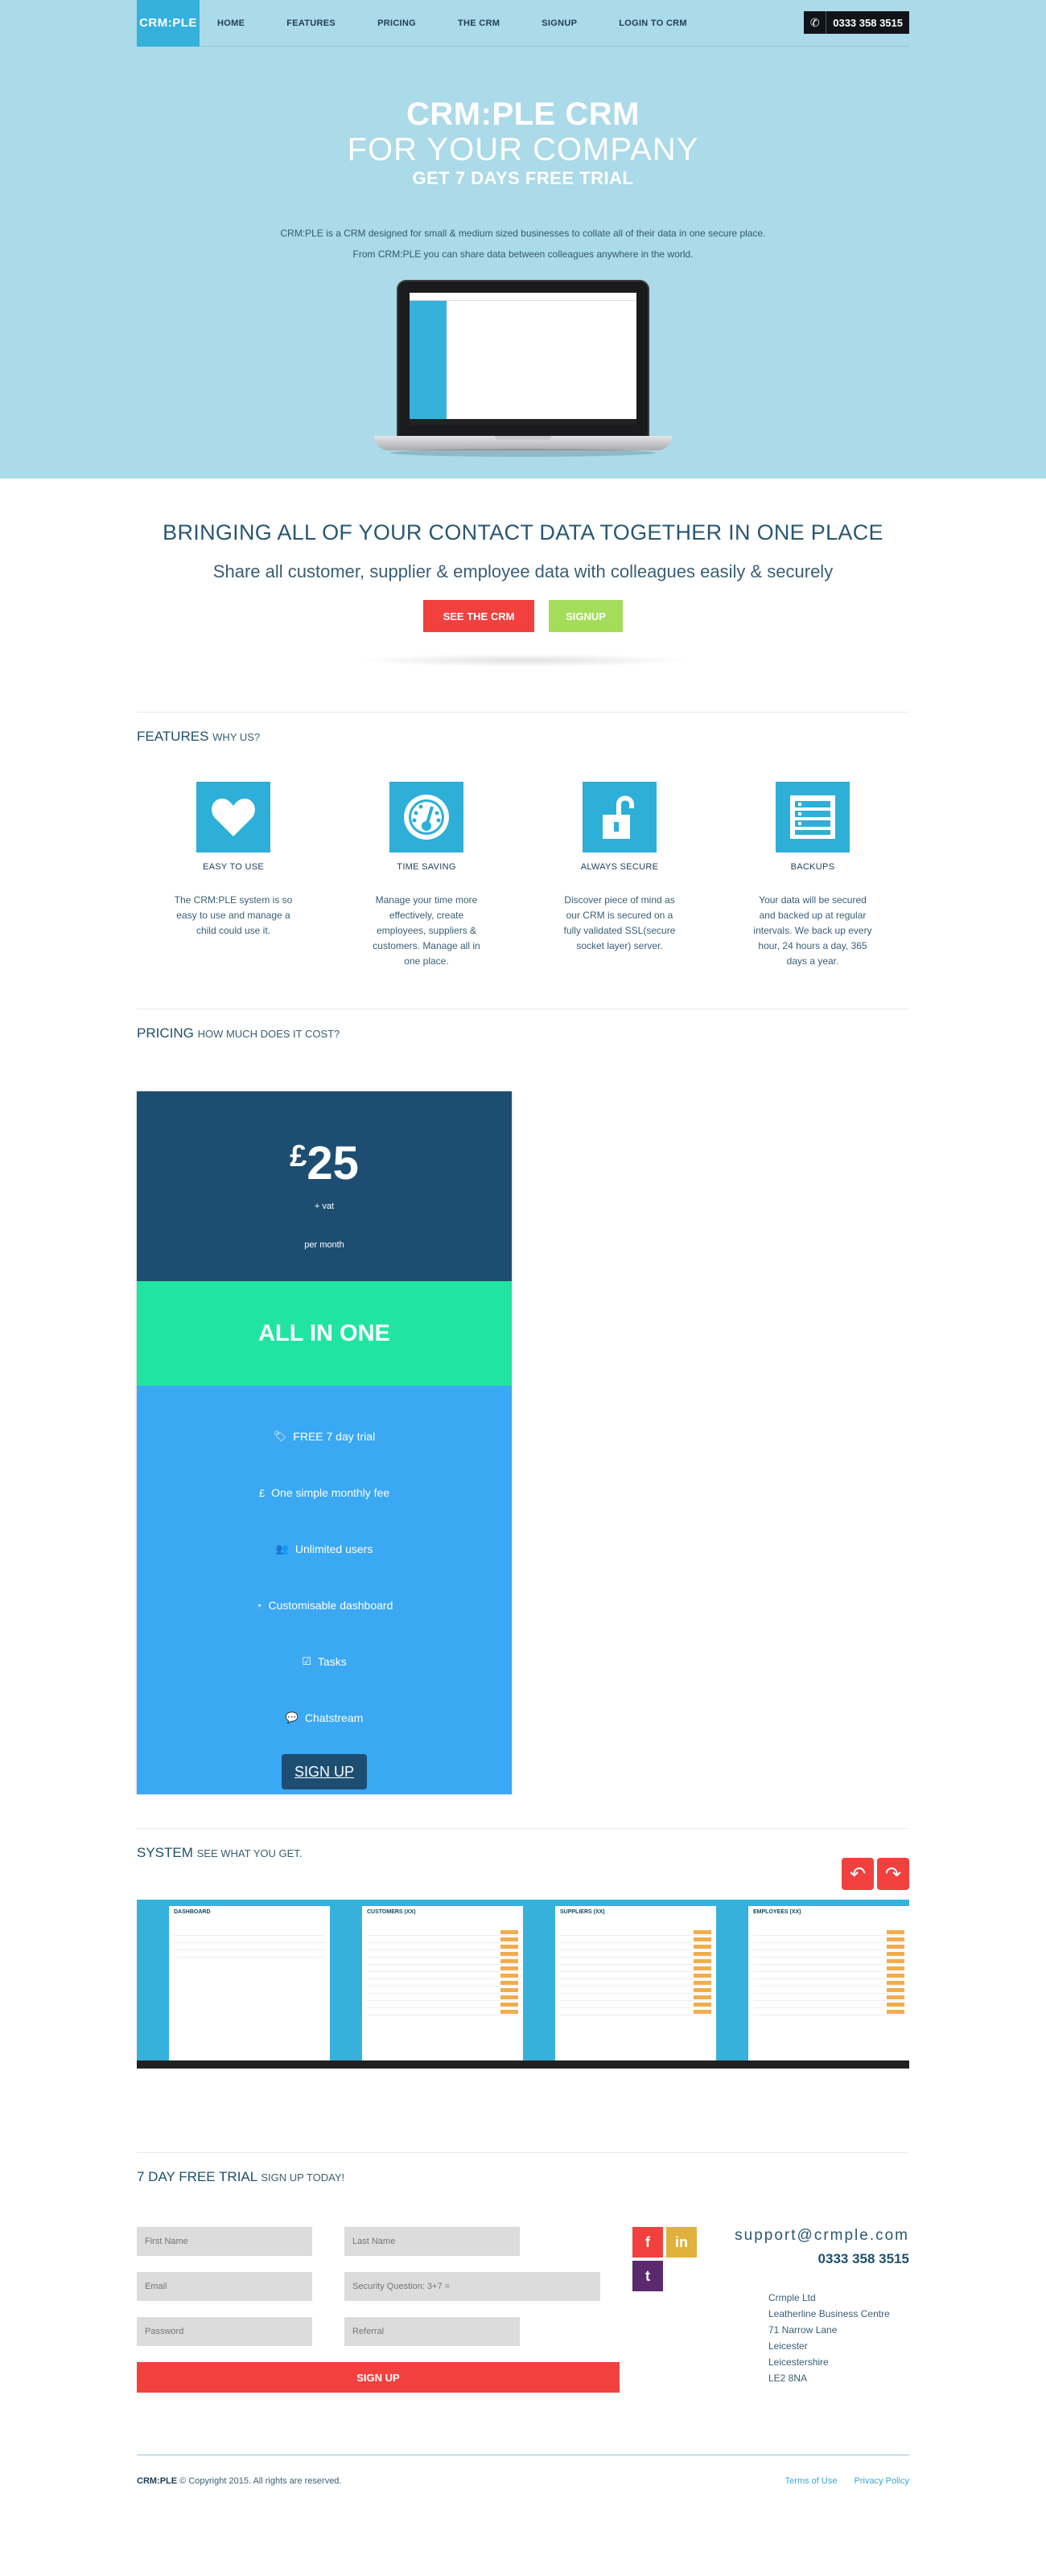 Image resolution: width=1046 pixels, height=2576 pixels. Describe the element at coordinates (379, 2377) in the screenshot. I see `signup-submit-button: SIGN UP` at that location.